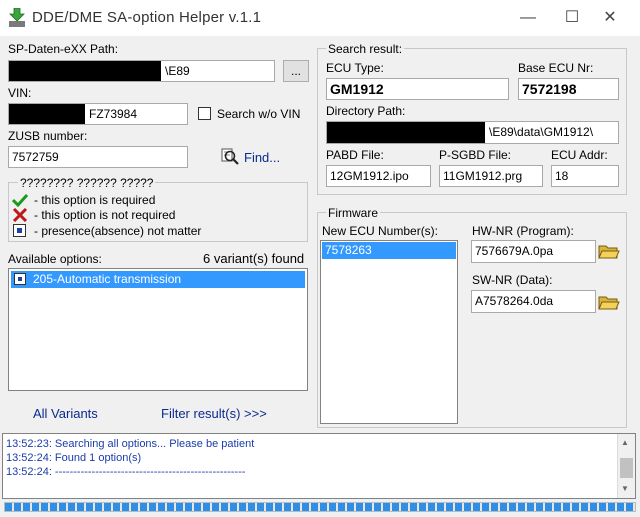 The width and height of the screenshot is (640, 517). I want to click on directory-field: \E89\data\GM1912\, so click(472, 132).